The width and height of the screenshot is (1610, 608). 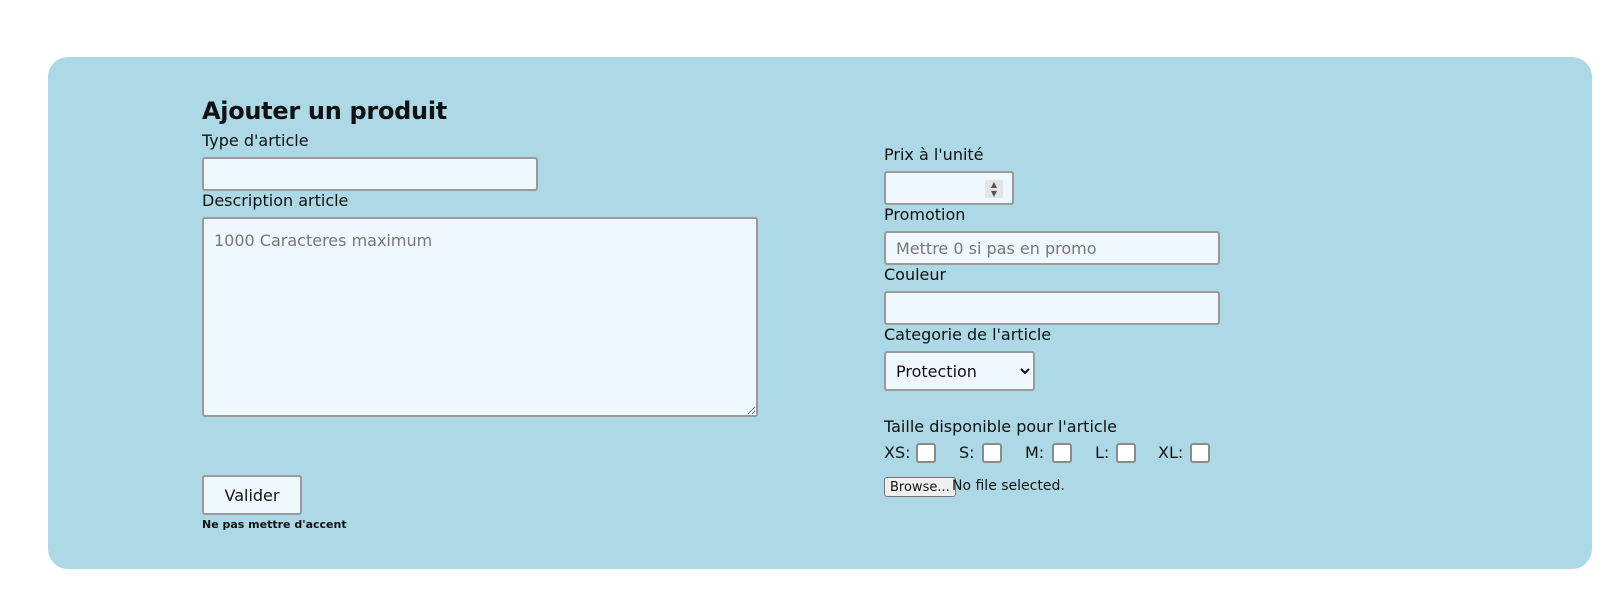 What do you see at coordinates (1000, 426) in the screenshot?
I see `sizes-label: Taille disponible pour l'article` at bounding box center [1000, 426].